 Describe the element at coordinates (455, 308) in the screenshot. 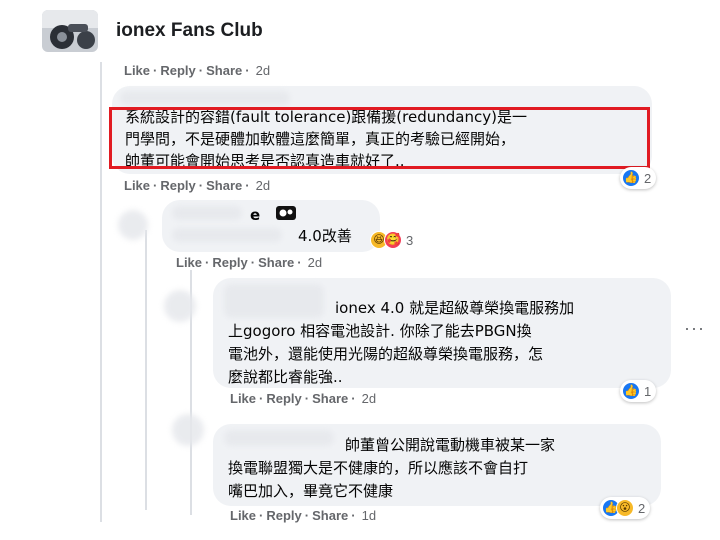

I see `comment-text-line: ionex 4.0 就是超級尊榮換電服務加` at that location.